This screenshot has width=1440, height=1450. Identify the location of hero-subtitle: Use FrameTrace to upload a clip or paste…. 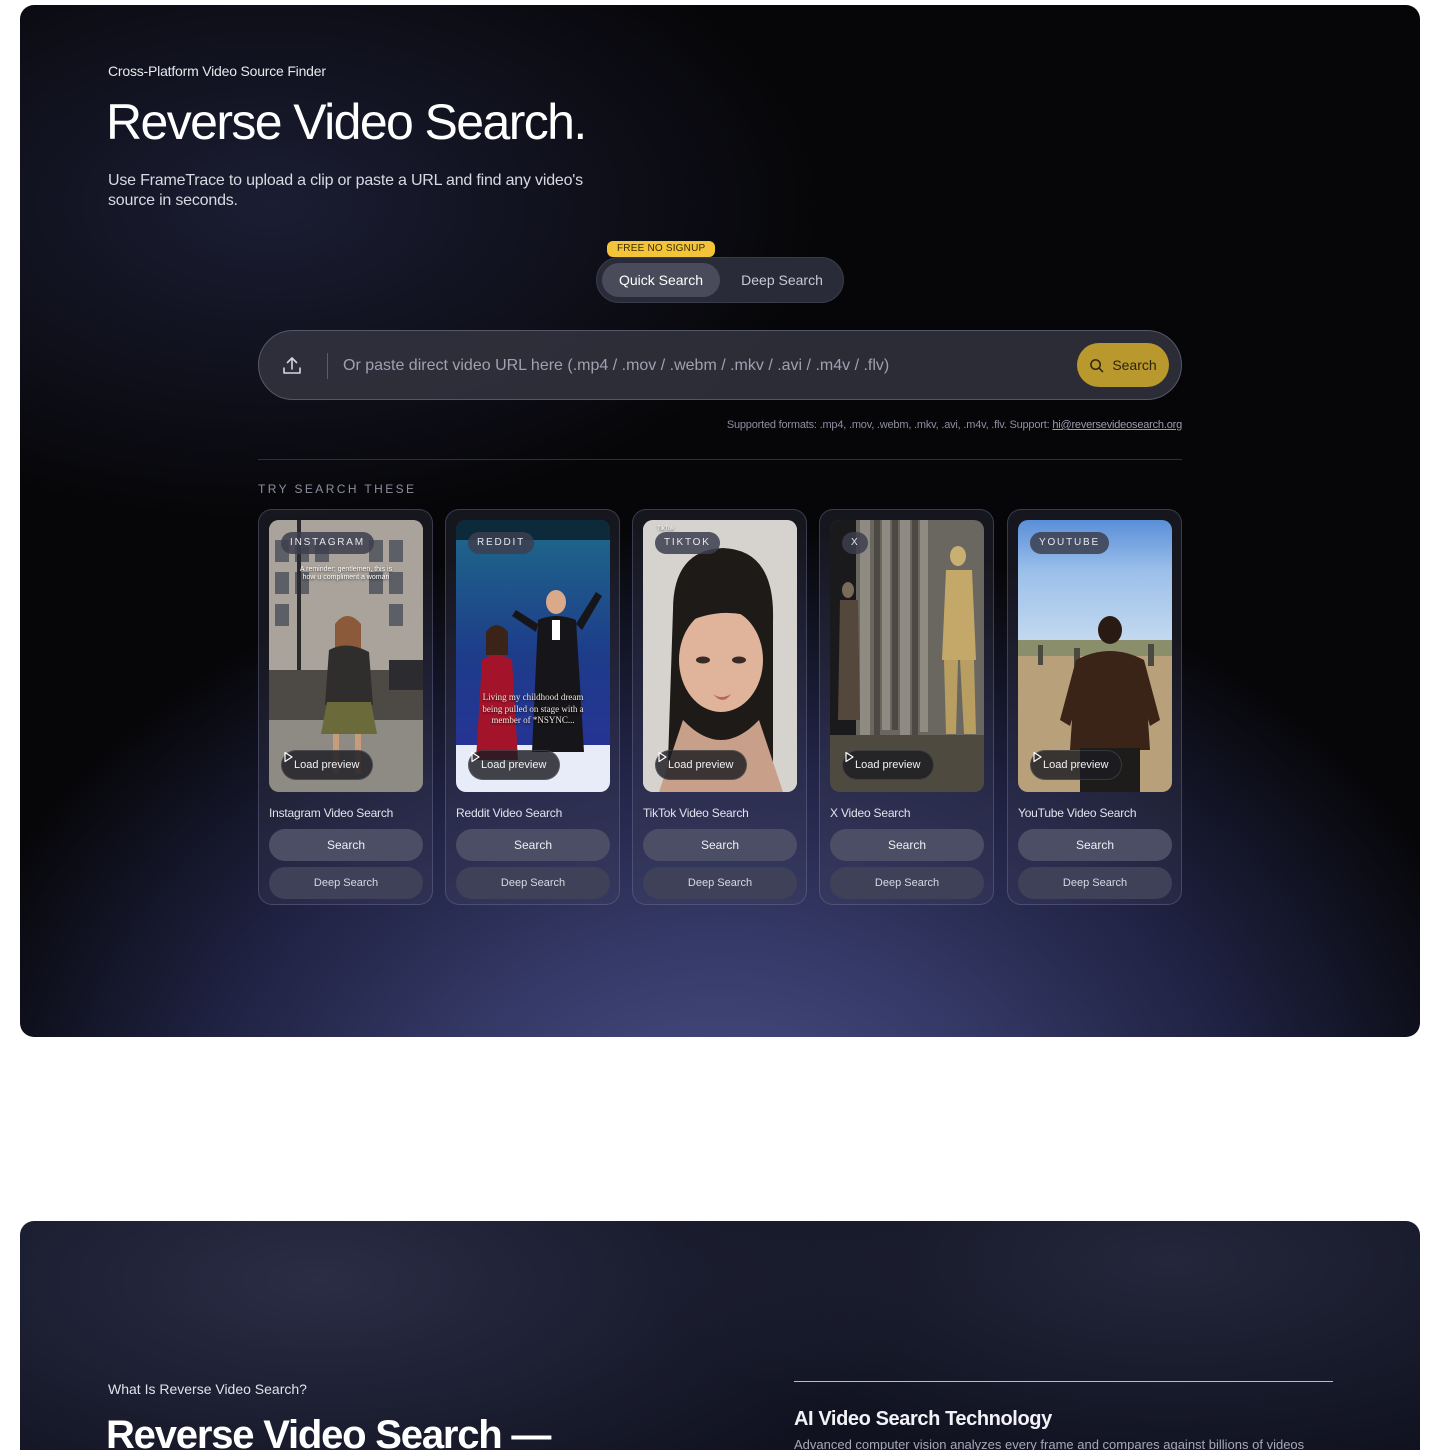
(345, 190).